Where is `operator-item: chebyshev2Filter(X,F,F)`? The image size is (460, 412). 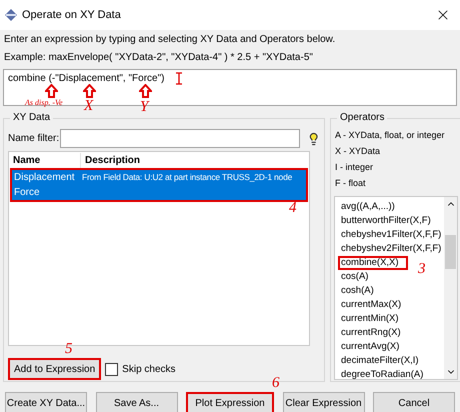 operator-item: chebyshev2Filter(X,F,F) is located at coordinates (391, 249).